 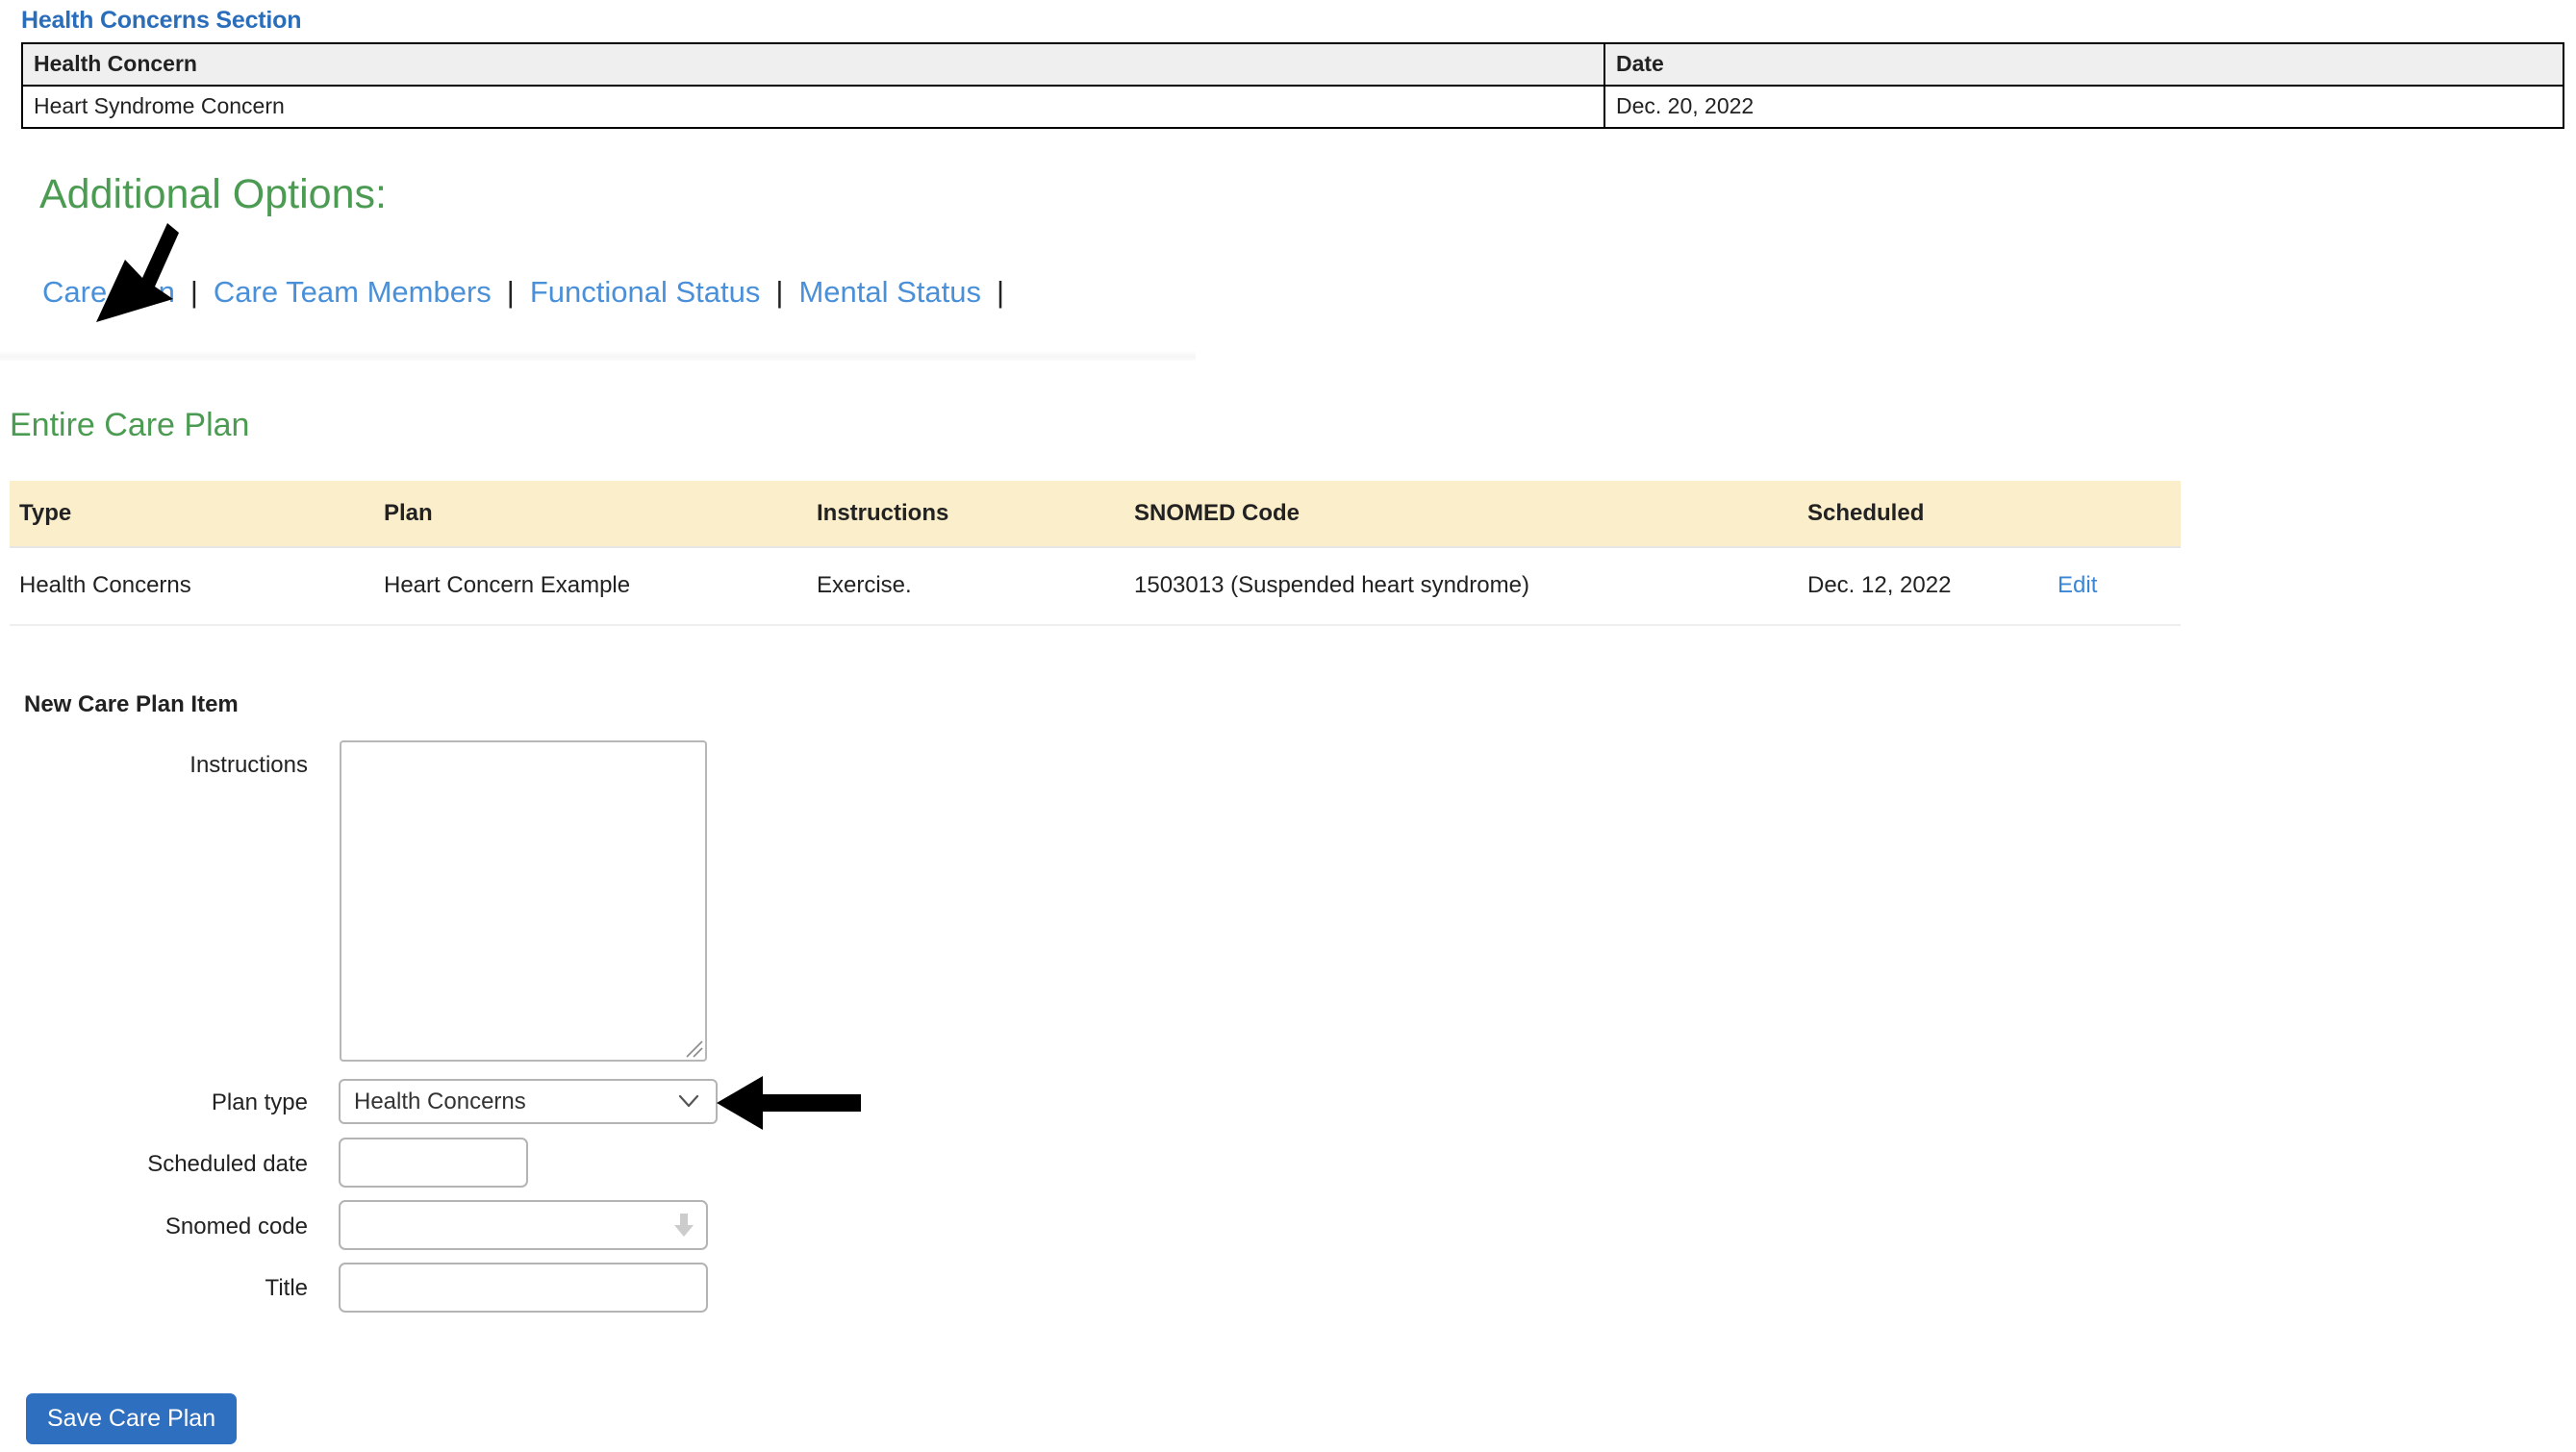 I want to click on label-title: Title, so click(x=286, y=1288).